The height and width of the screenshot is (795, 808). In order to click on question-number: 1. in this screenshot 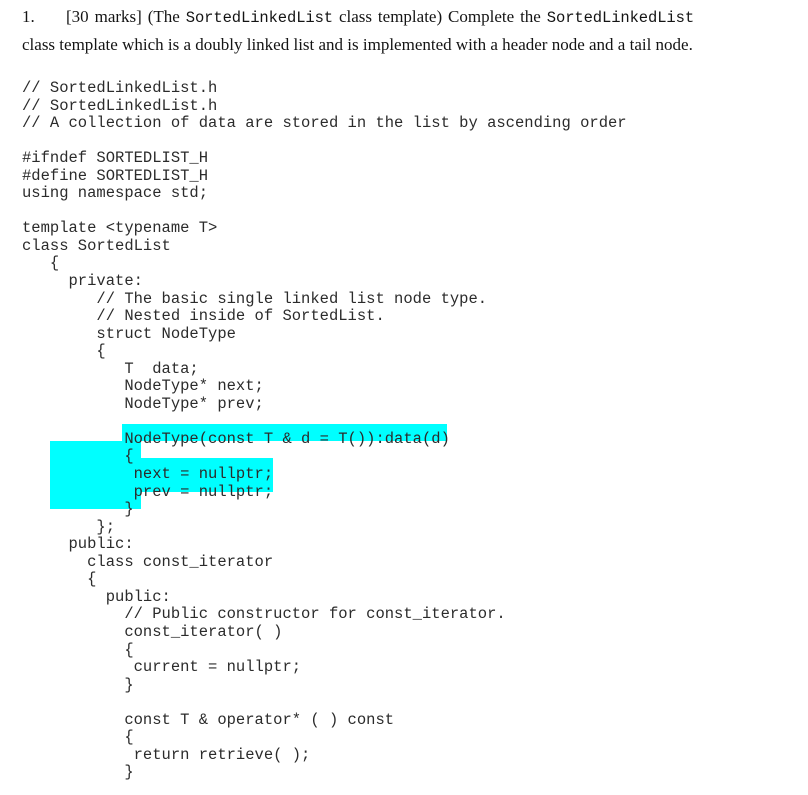, I will do `click(28, 16)`.